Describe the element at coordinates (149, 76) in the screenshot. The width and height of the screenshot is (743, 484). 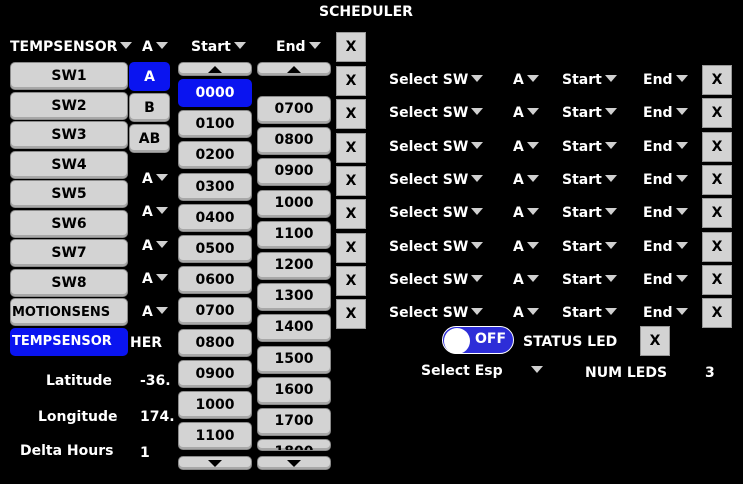
I see `mode-option: A` at that location.